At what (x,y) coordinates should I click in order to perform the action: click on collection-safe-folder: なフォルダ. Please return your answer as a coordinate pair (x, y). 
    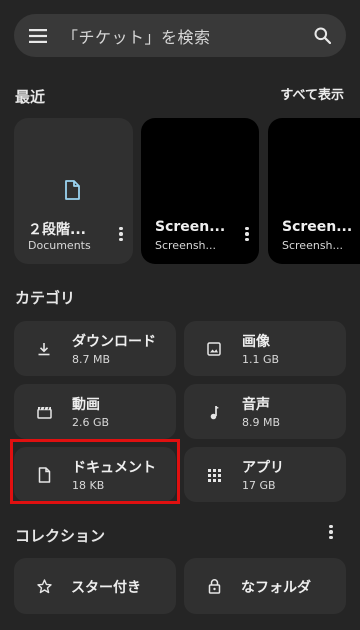
    Looking at the image, I should click on (265, 586).